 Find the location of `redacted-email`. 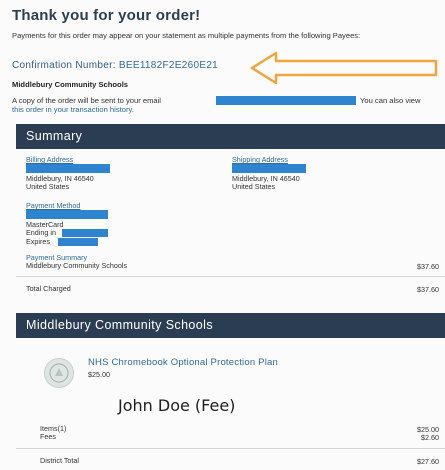

redacted-email is located at coordinates (286, 100).